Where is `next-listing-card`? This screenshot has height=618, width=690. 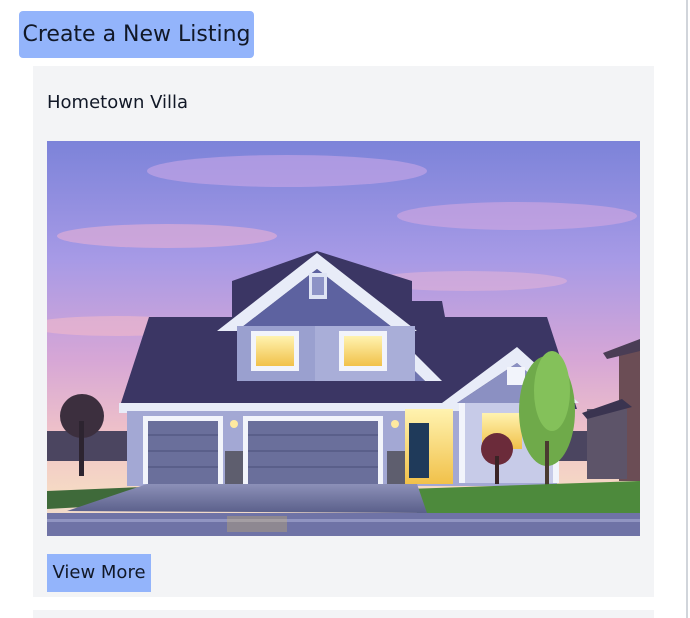 next-listing-card is located at coordinates (343, 614).